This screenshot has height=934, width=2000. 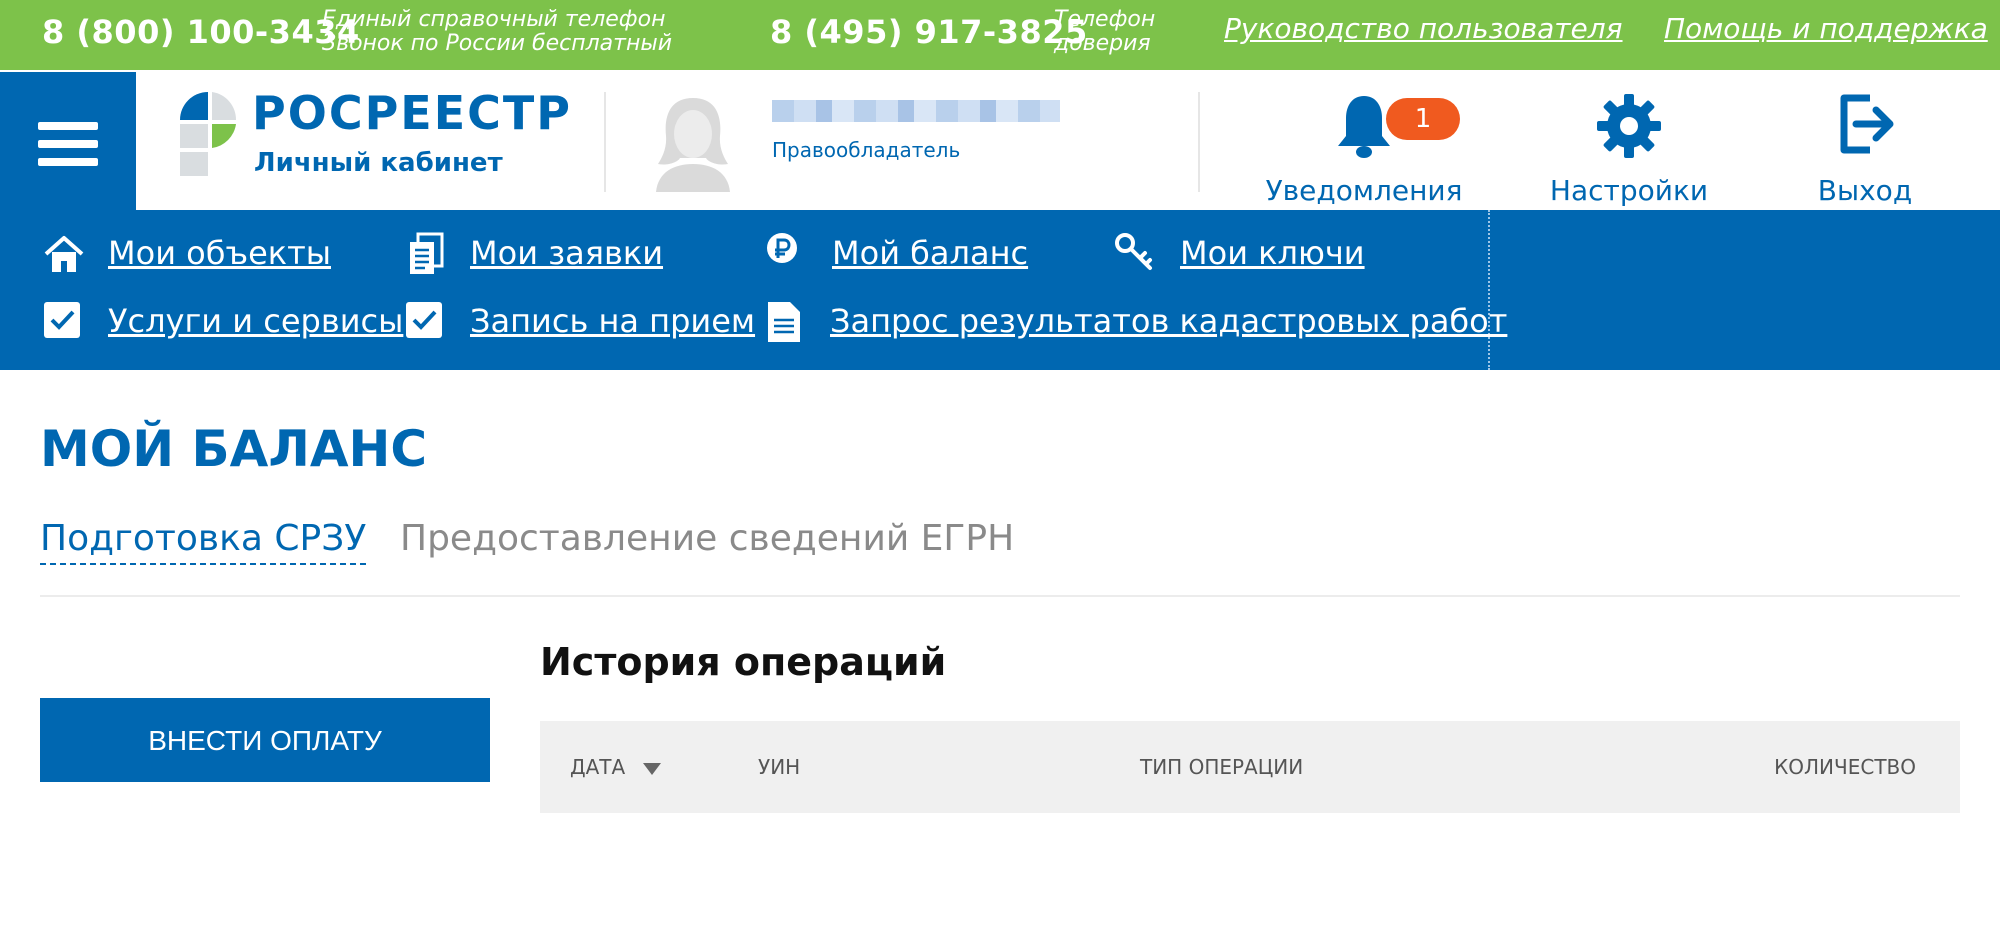 What do you see at coordinates (208, 134) in the screenshot?
I see `logo-emblem-icon` at bounding box center [208, 134].